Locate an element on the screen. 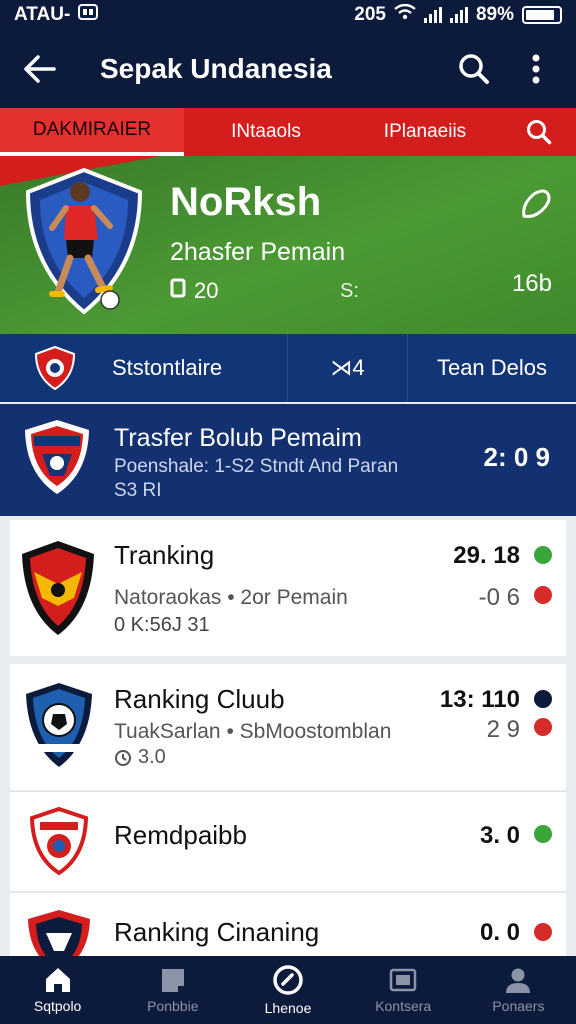  nav-label: Kontsera is located at coordinates (403, 1006).